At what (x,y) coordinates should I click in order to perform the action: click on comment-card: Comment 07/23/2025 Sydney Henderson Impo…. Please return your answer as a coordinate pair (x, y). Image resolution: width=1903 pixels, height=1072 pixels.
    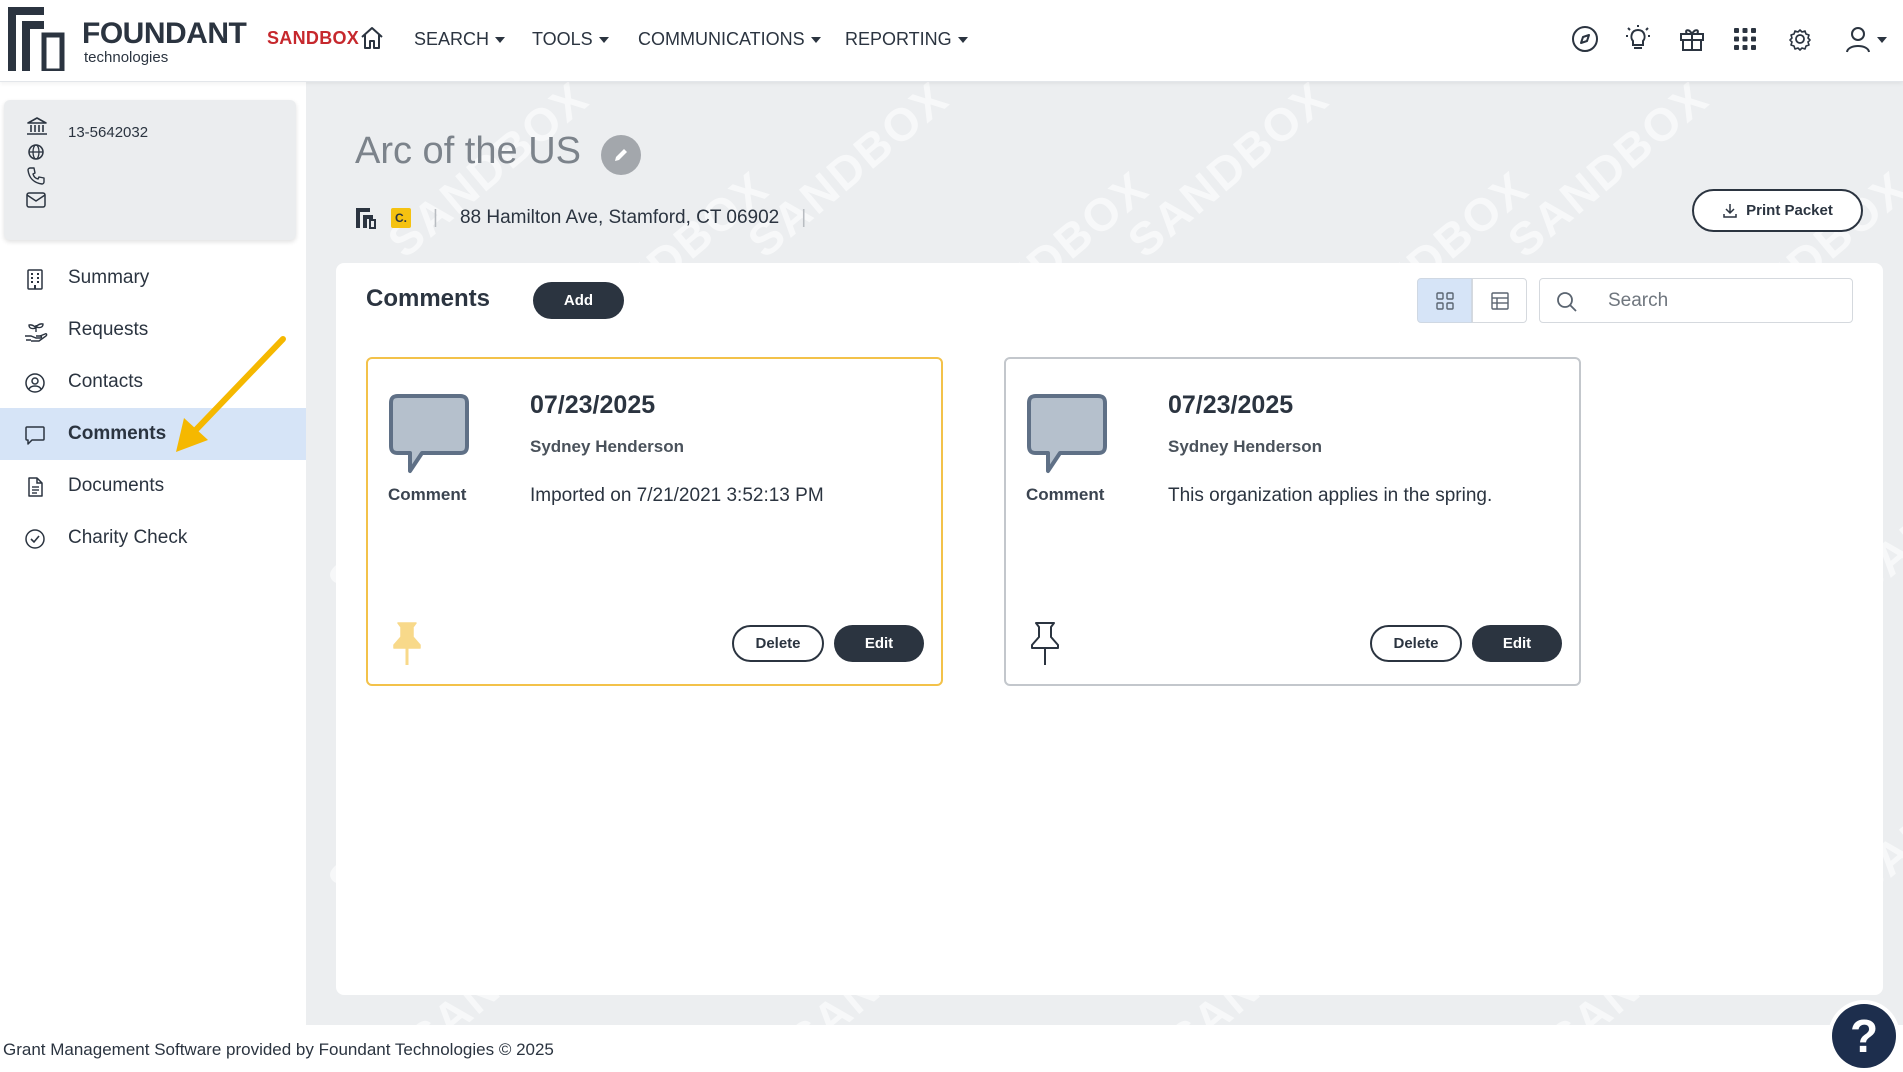
    Looking at the image, I should click on (654, 521).